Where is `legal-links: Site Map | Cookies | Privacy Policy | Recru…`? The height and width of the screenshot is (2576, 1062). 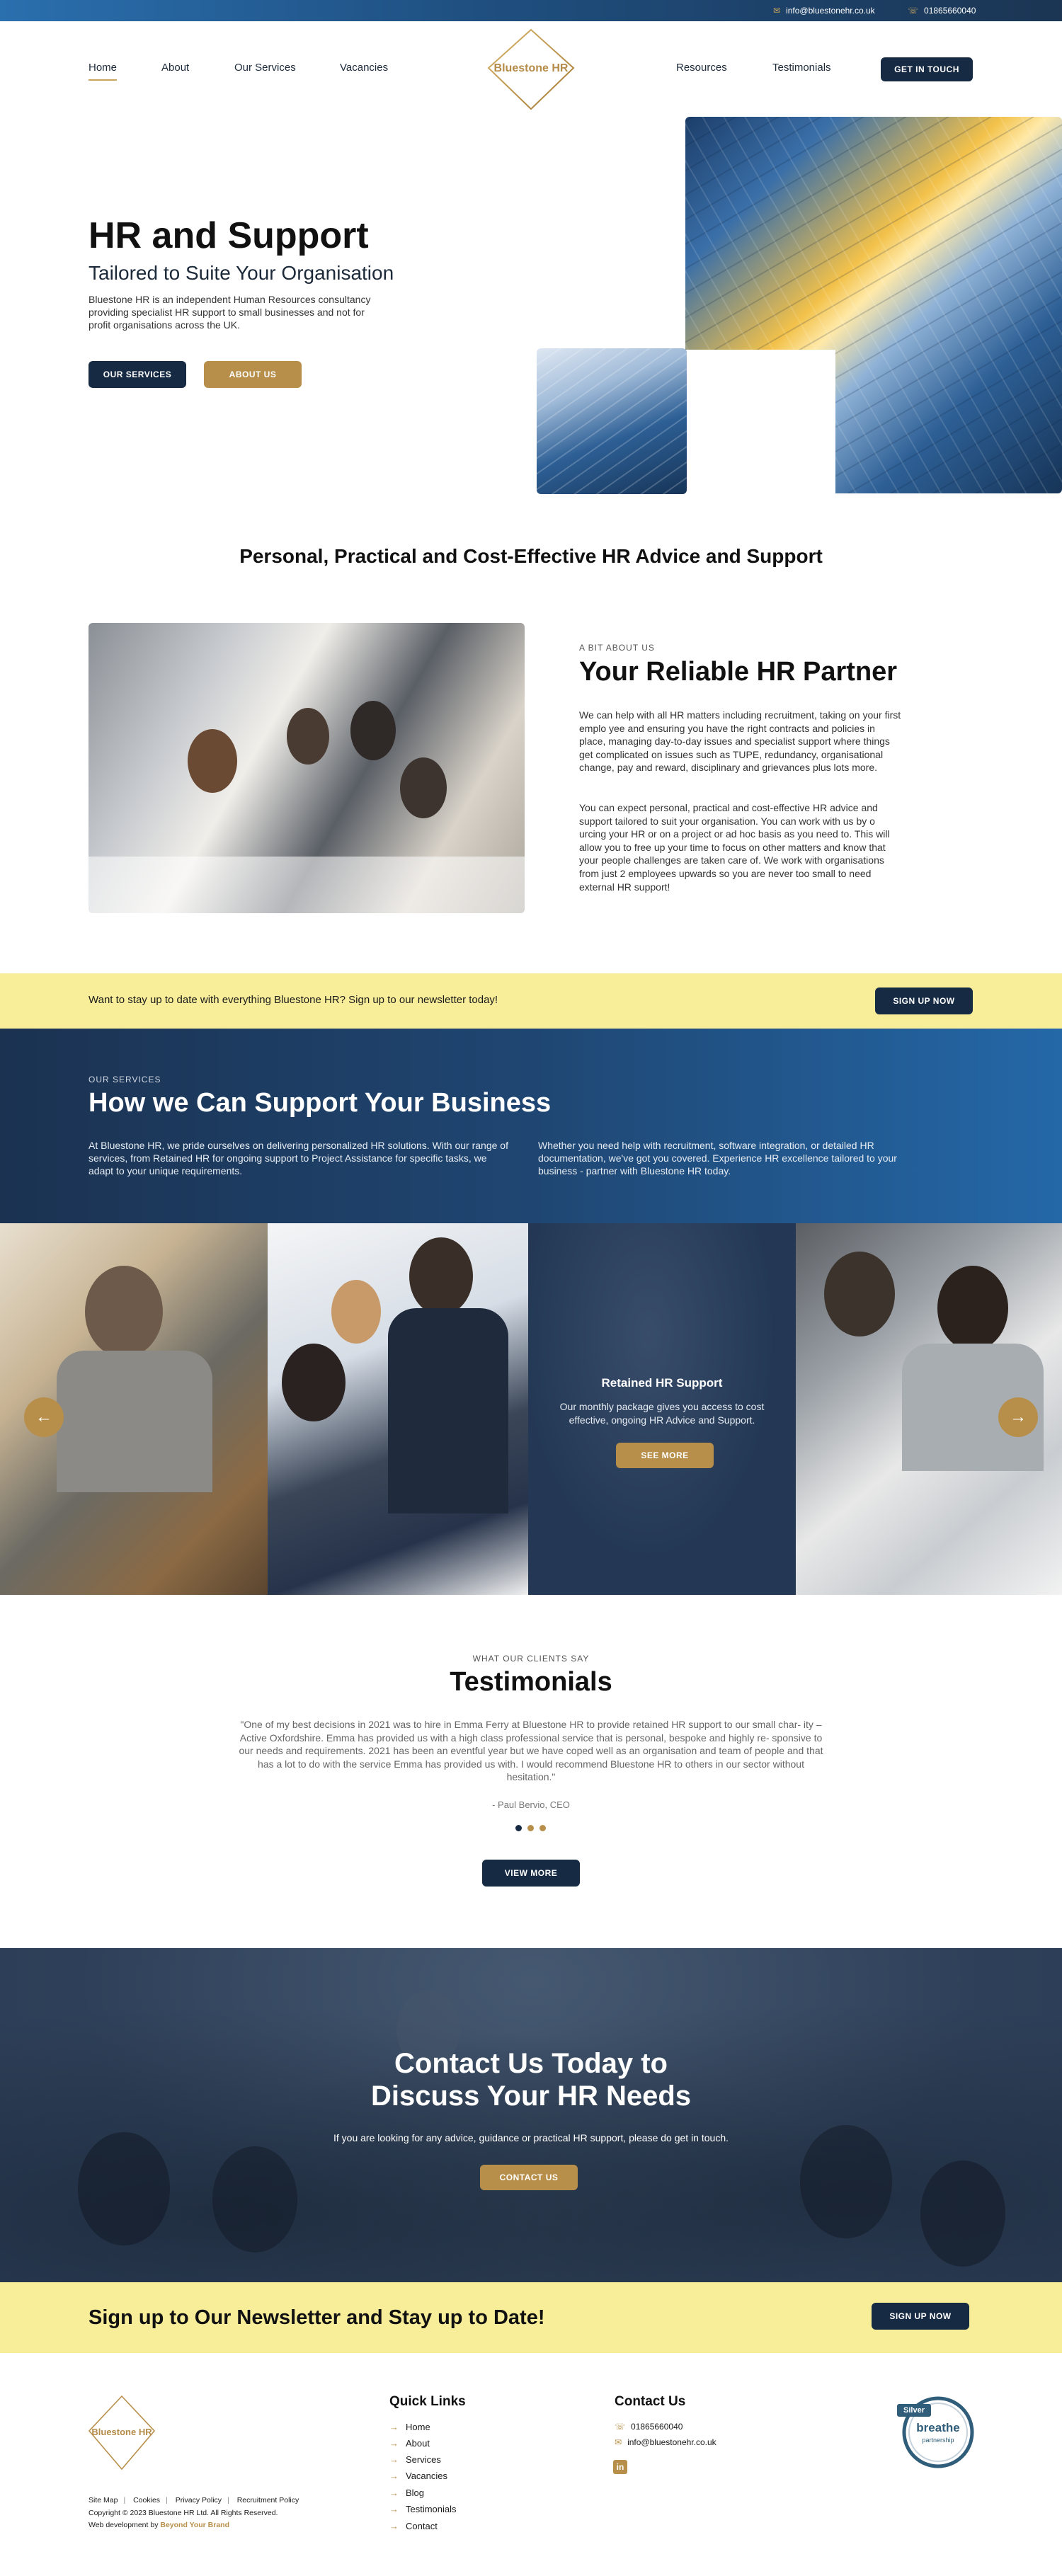
legal-links: Site Map | Cookies | Privacy Policy | Recru… is located at coordinates (193, 2500).